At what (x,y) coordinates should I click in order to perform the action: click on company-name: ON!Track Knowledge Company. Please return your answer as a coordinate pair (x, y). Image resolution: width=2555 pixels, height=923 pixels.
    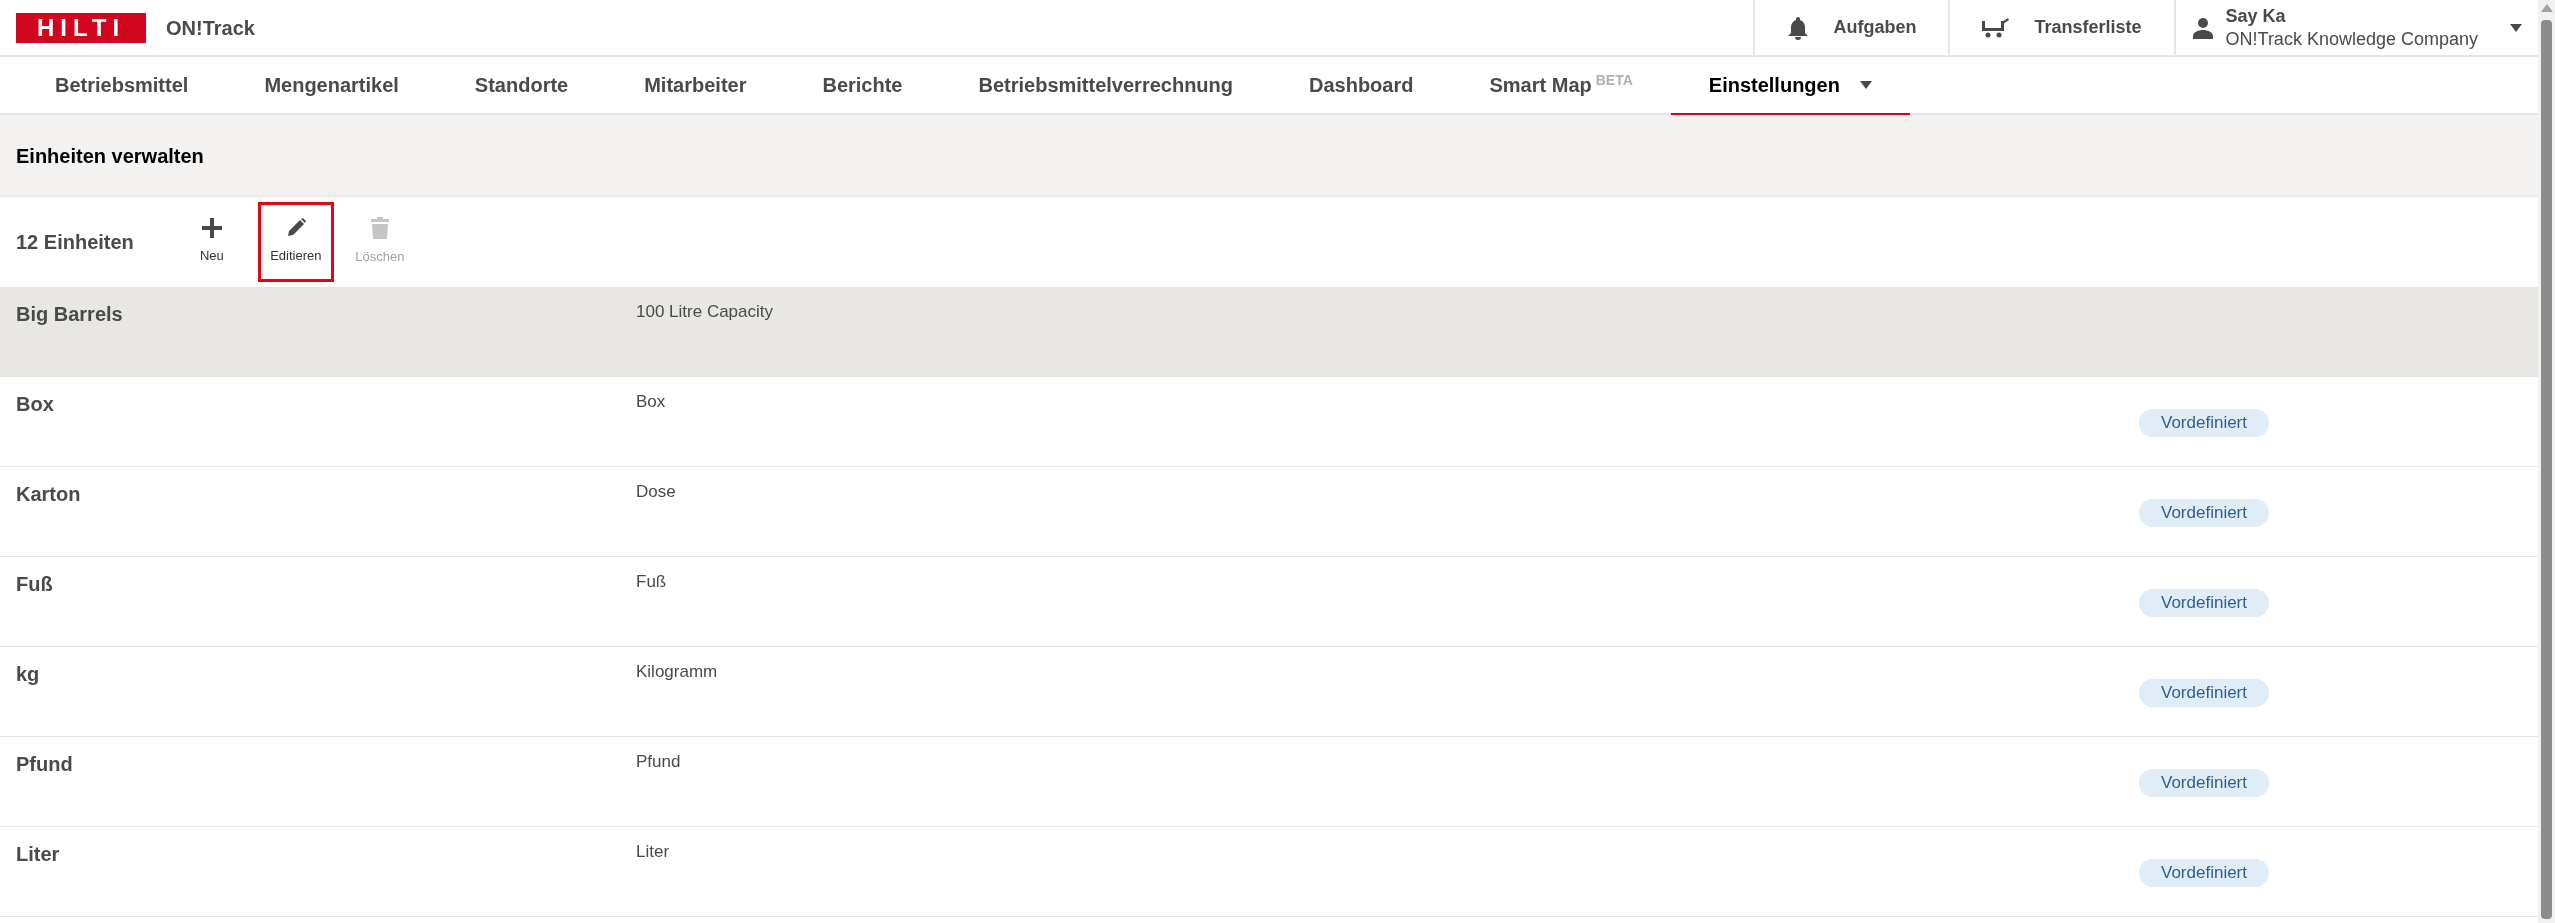
    Looking at the image, I should click on (2351, 38).